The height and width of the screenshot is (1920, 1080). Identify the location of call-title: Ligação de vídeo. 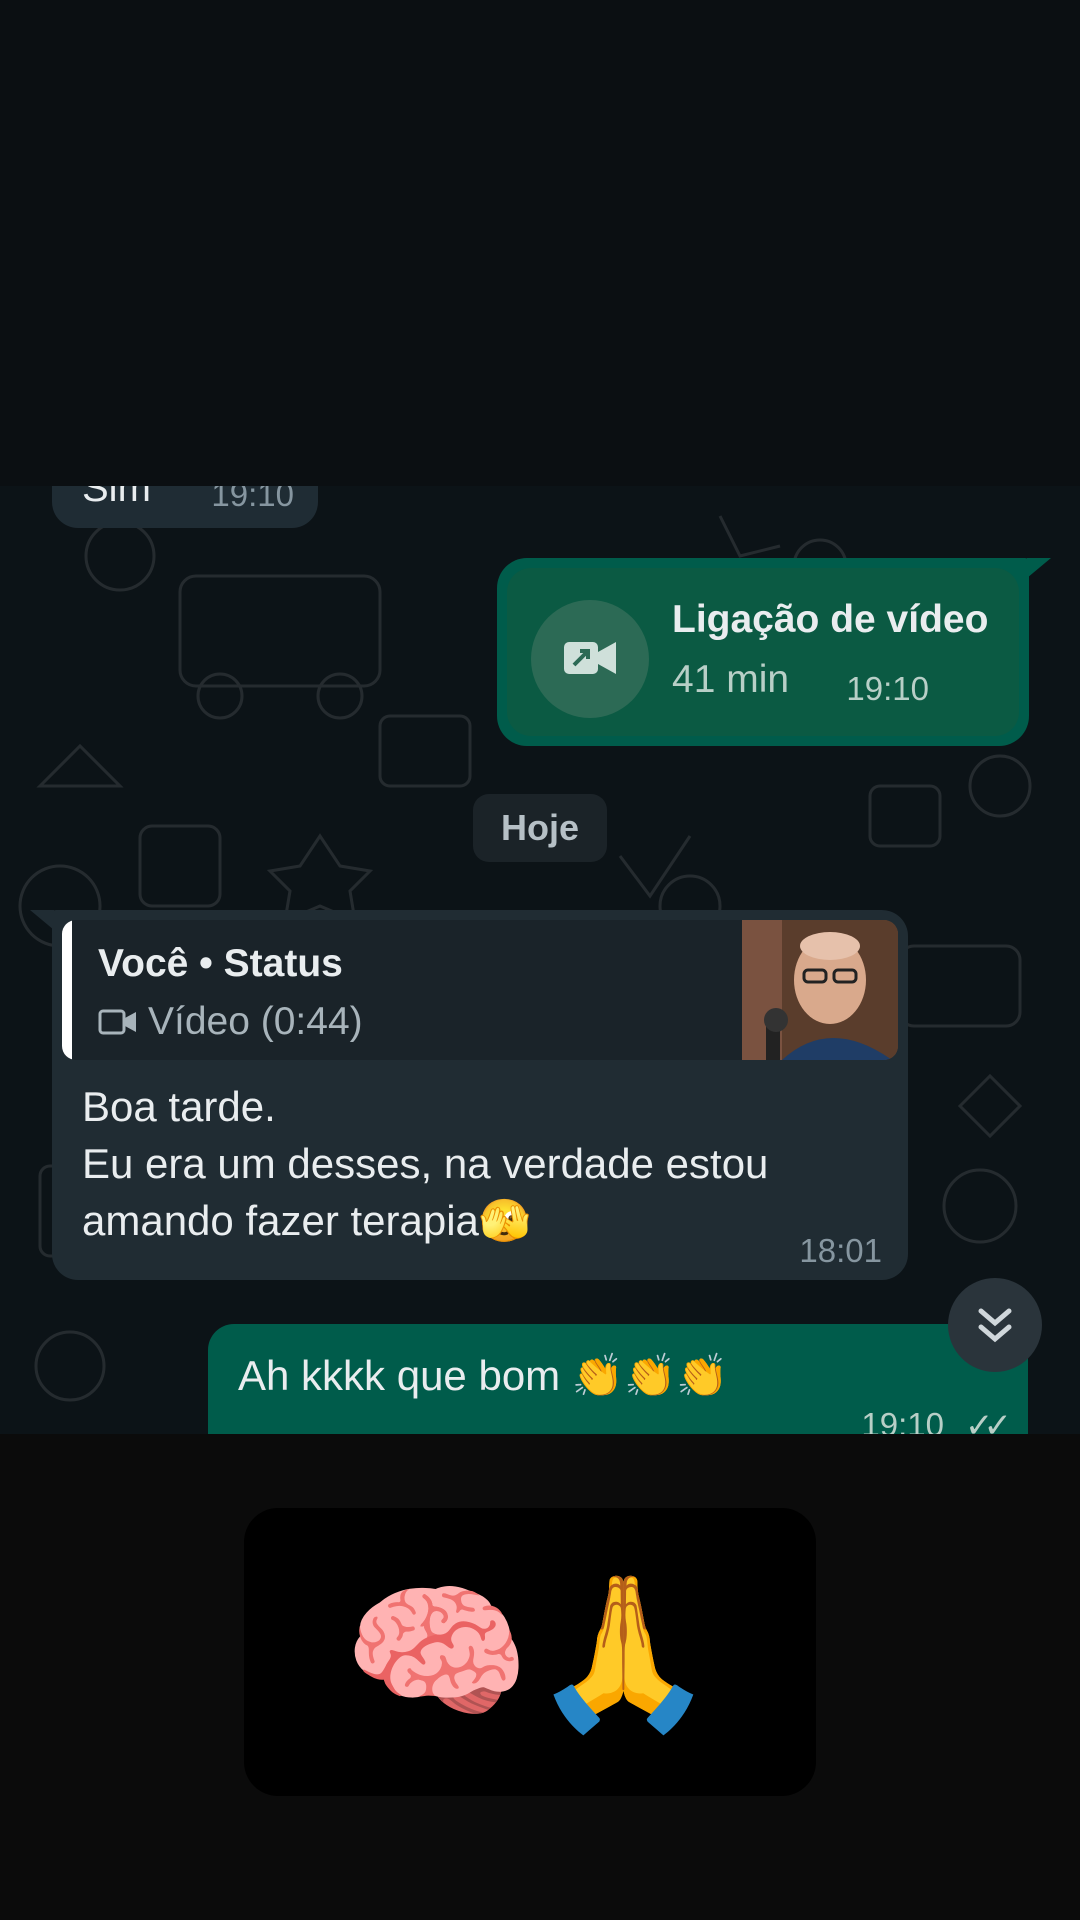
(830, 619).